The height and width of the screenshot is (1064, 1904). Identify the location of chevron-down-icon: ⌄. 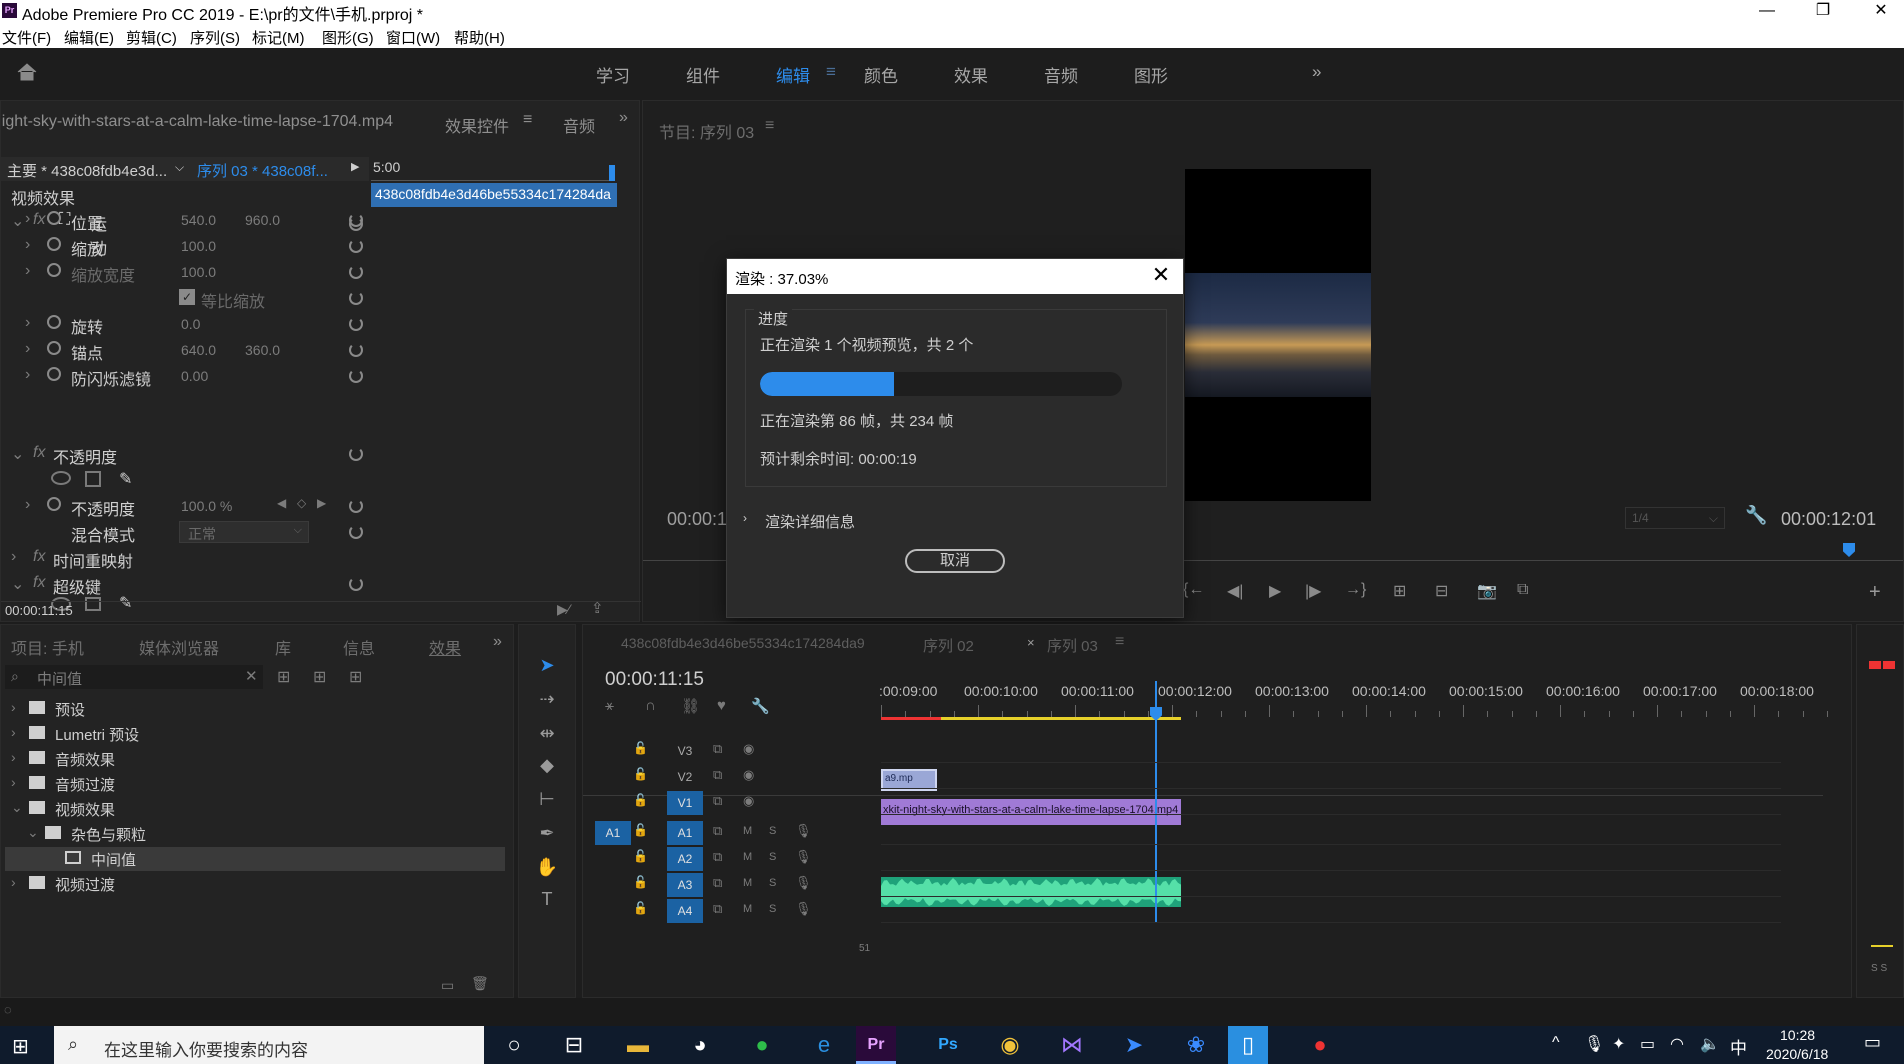
(33, 832).